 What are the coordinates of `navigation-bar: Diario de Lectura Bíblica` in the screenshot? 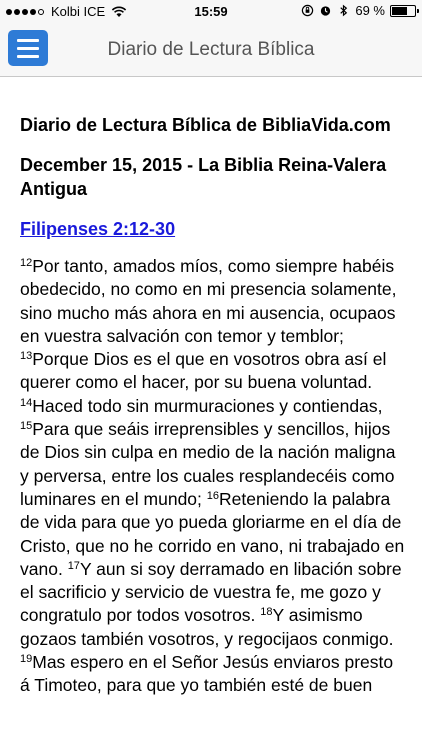 It's located at (211, 49).